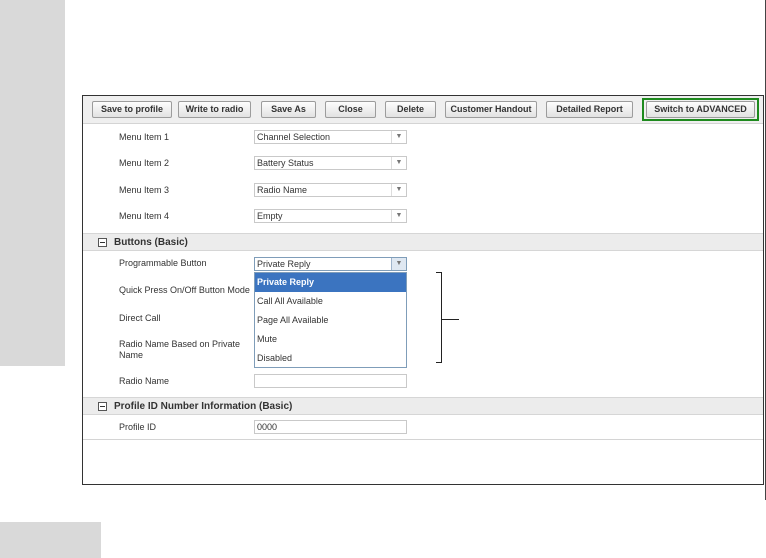 Image resolution: width=766 pixels, height=558 pixels. Describe the element at coordinates (144, 190) in the screenshot. I see `menu-item-3-label: Menu Item 3` at that location.